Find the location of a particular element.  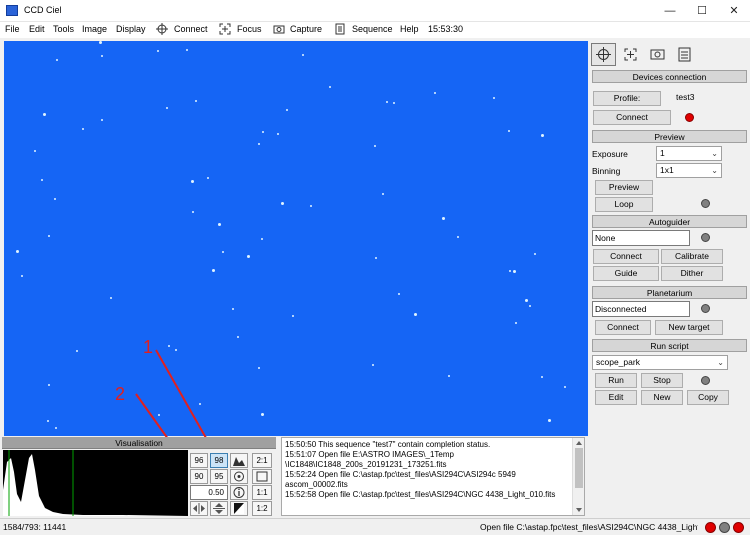

info-icon is located at coordinates (239, 492).